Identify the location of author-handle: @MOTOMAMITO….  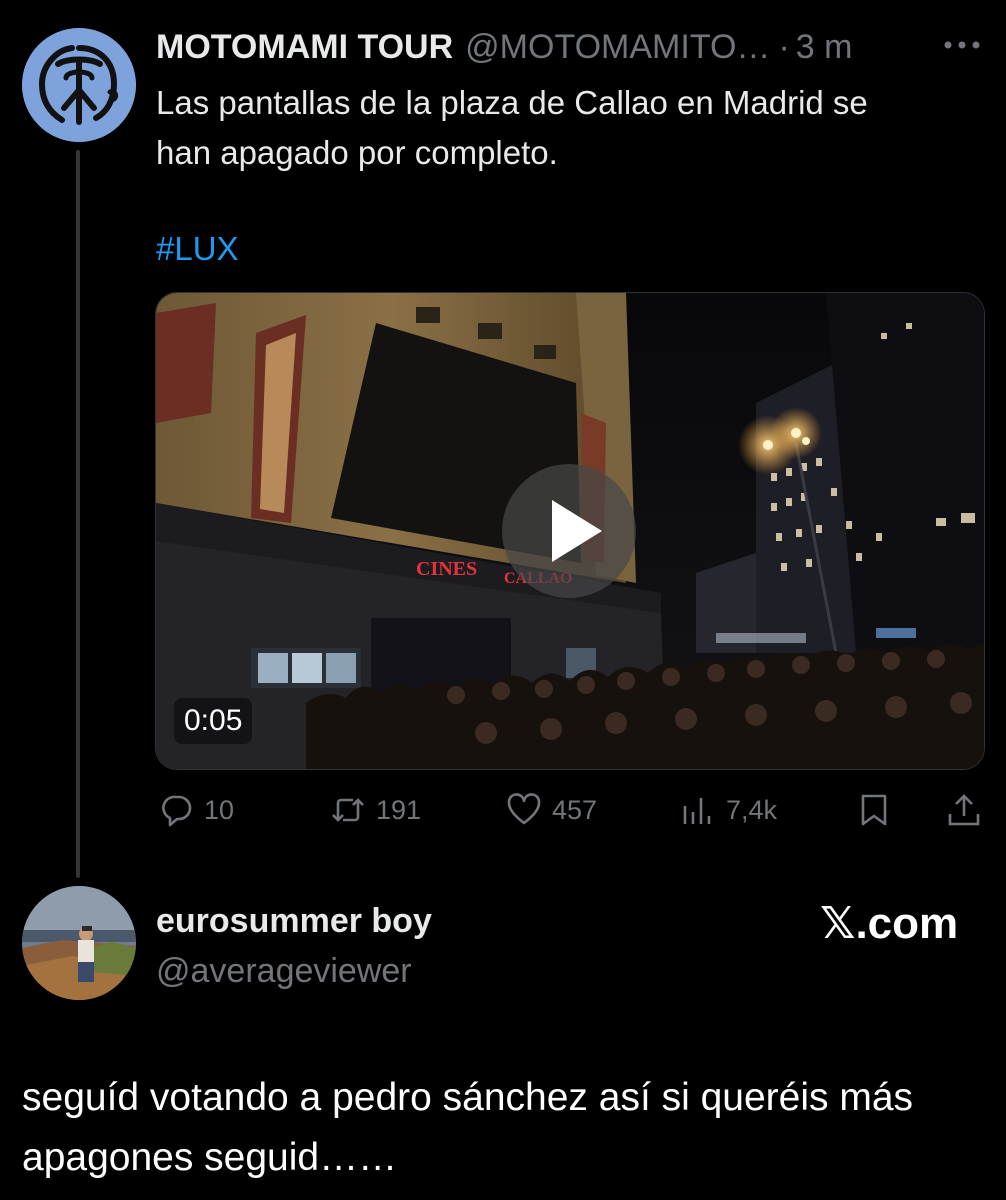
(617, 47).